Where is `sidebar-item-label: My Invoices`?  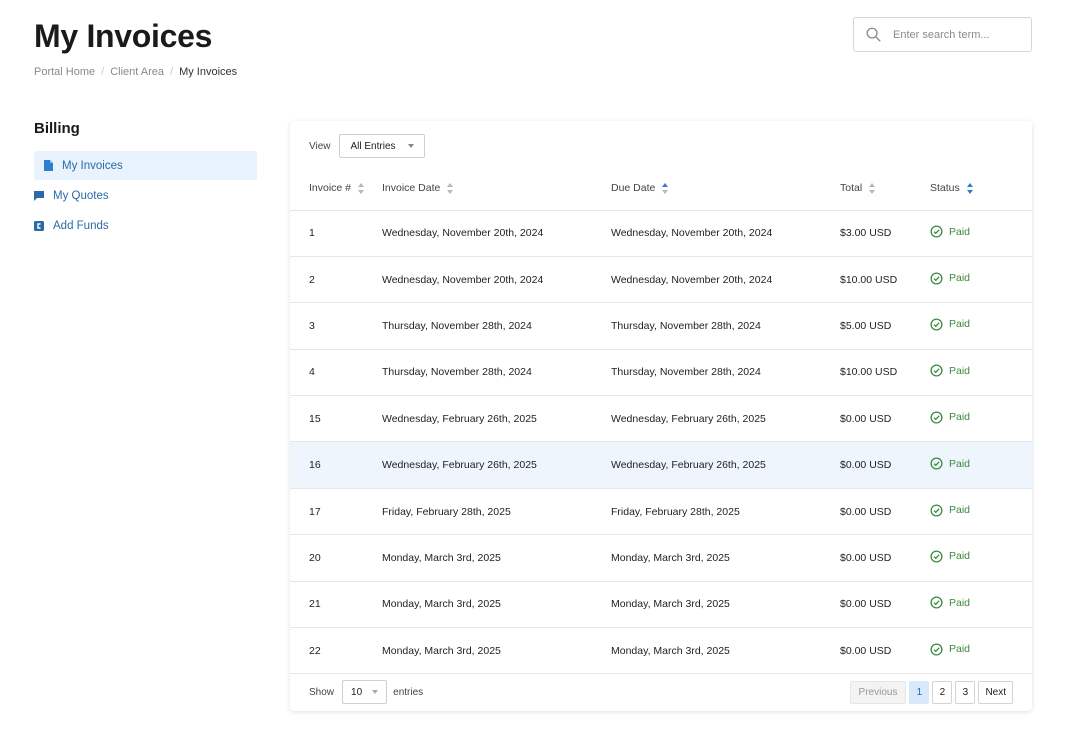 sidebar-item-label: My Invoices is located at coordinates (92, 165).